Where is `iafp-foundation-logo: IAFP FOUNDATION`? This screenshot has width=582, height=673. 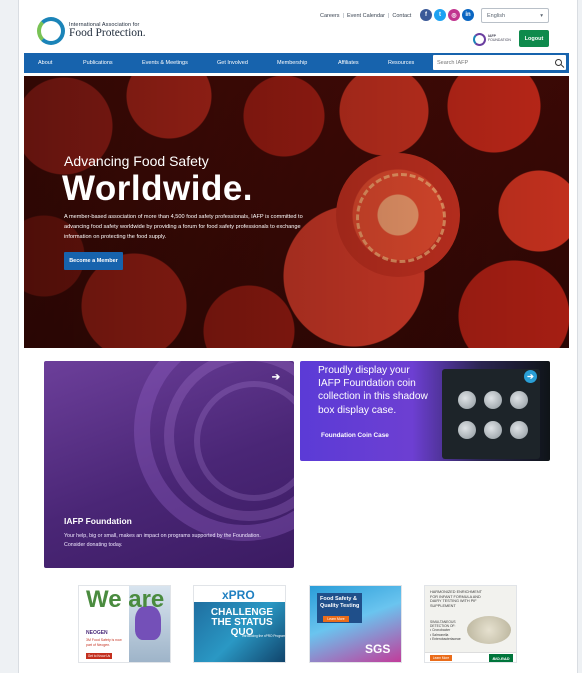 iafp-foundation-logo: IAFP FOUNDATION is located at coordinates (493, 39).